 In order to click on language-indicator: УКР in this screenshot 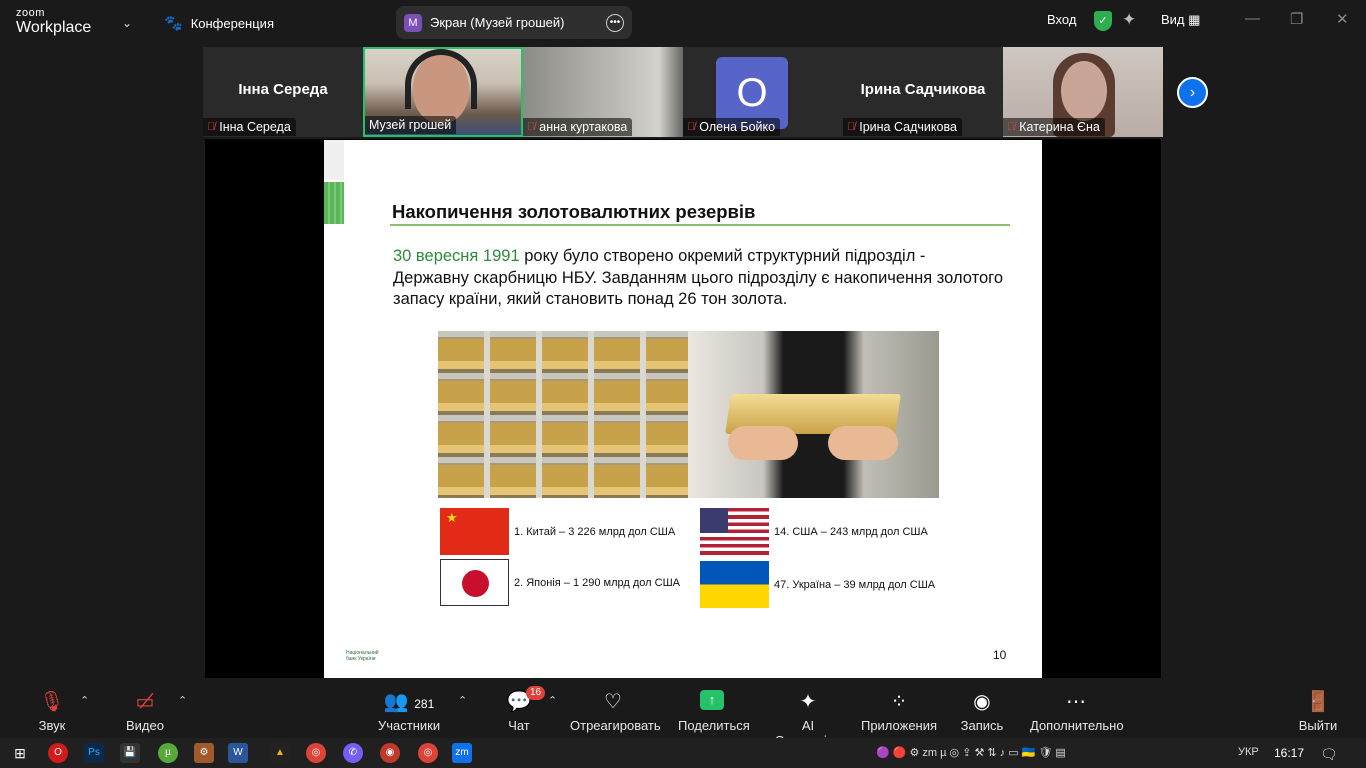, I will do `click(1248, 752)`.